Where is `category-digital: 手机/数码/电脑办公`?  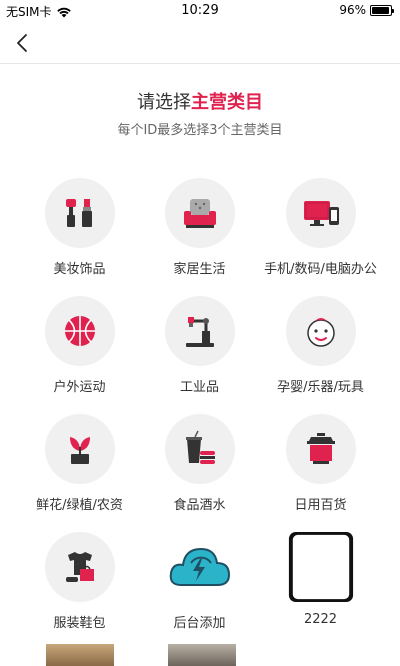
category-digital: 手机/数码/电脑办公 is located at coordinates (320, 233).